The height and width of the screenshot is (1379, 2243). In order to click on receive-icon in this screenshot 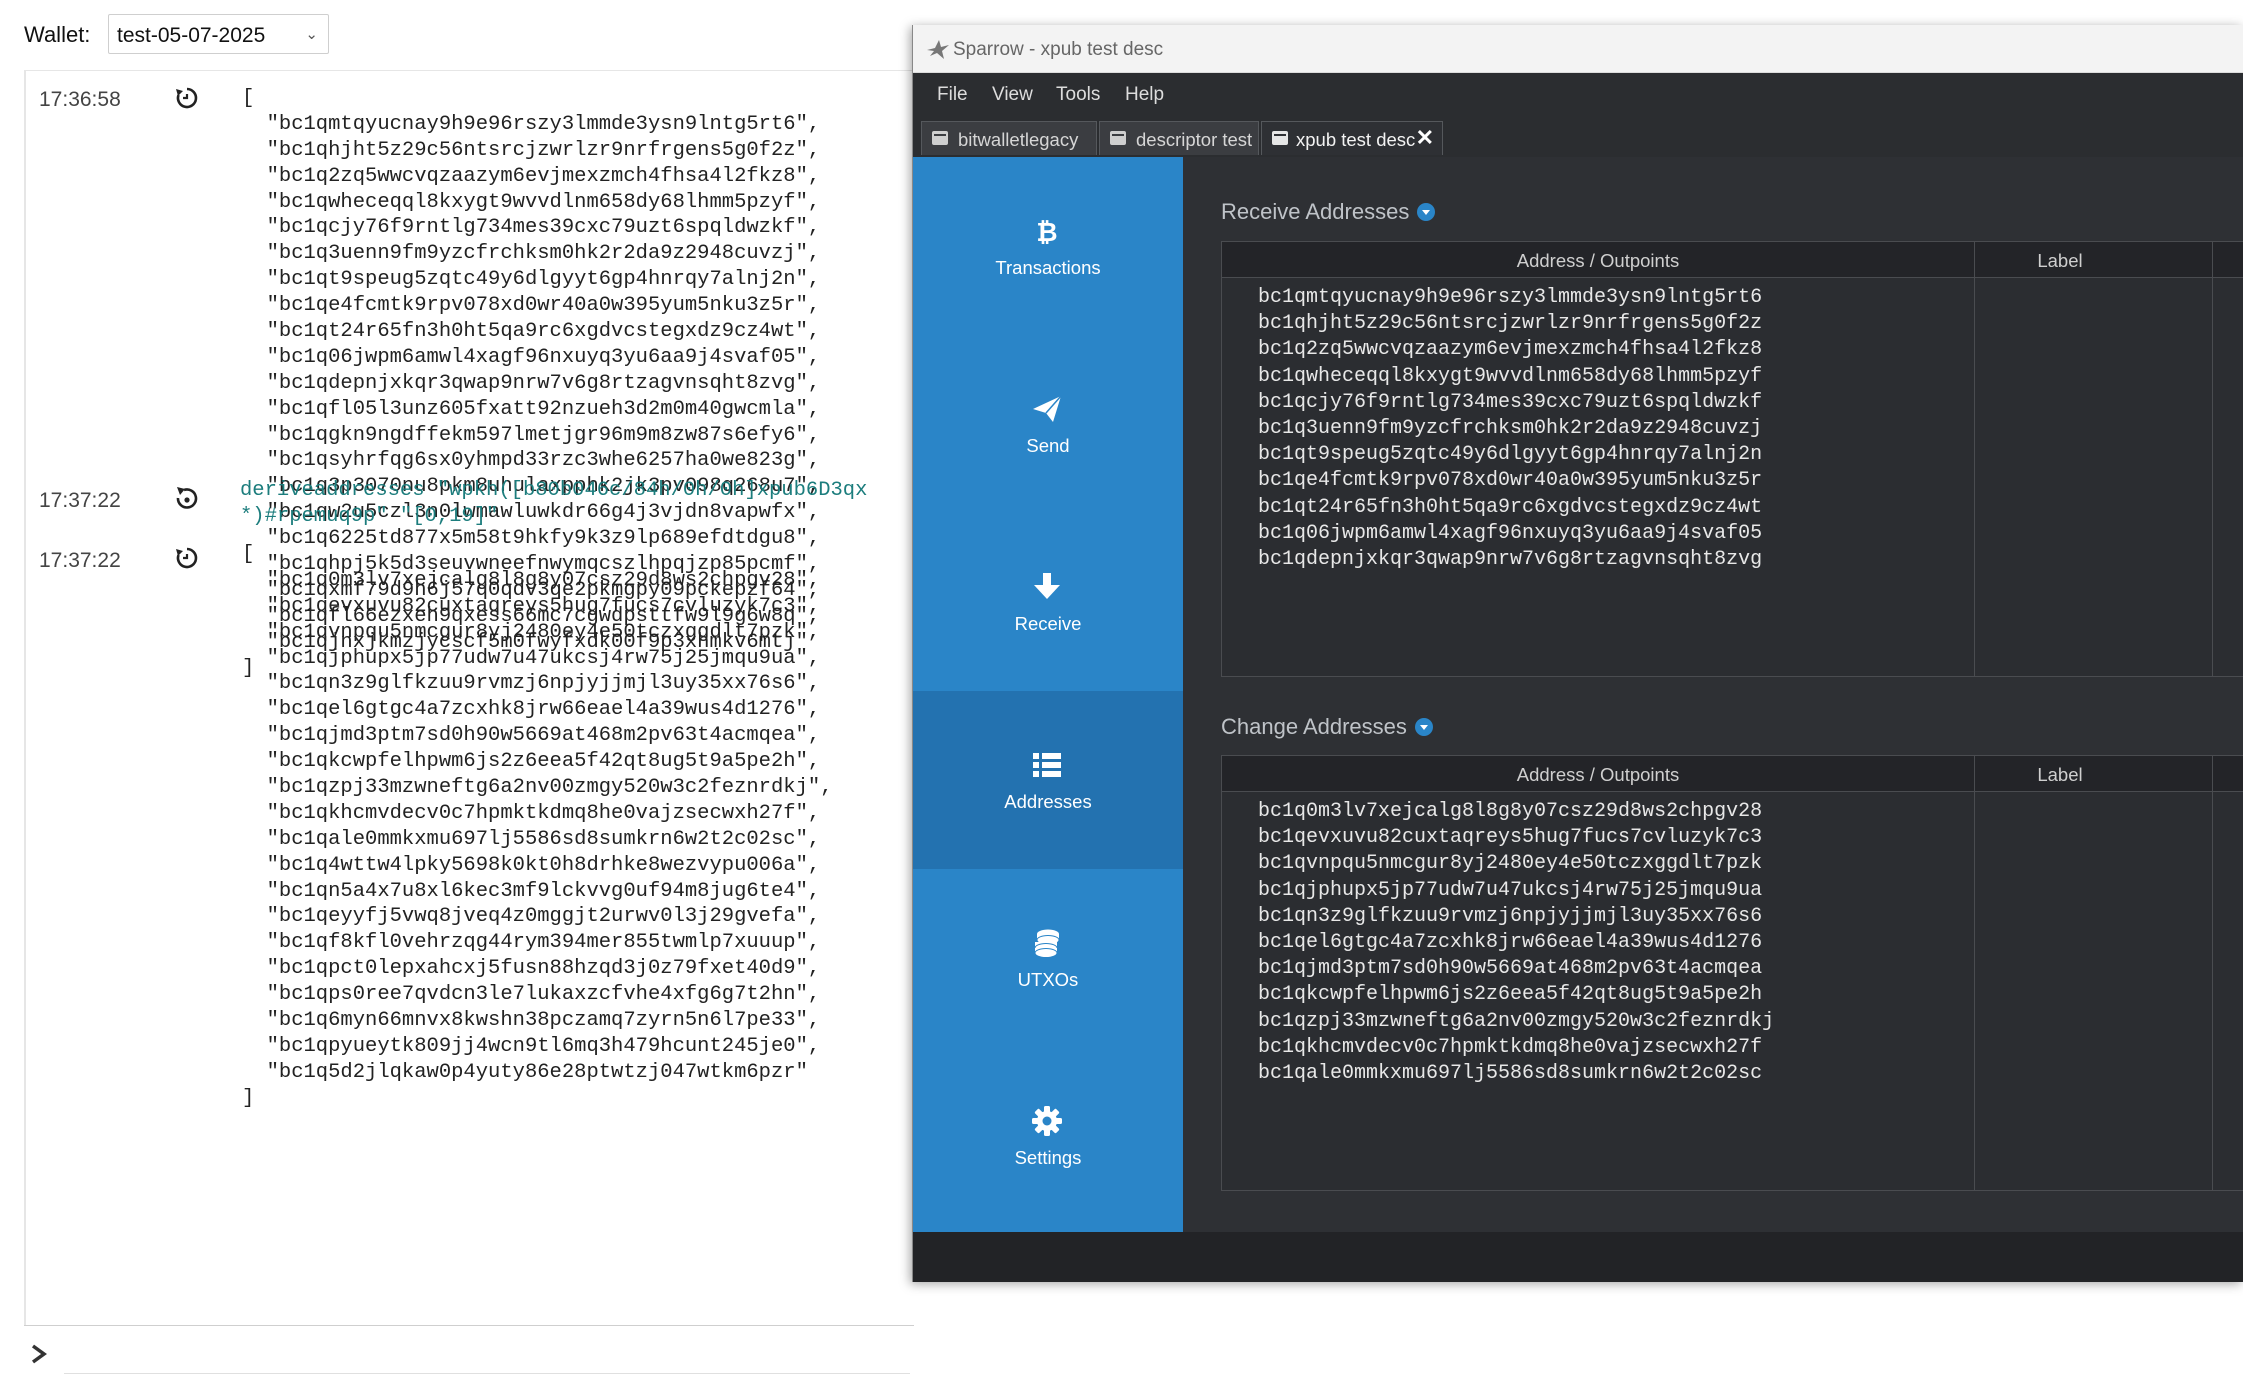, I will do `click(1047, 586)`.